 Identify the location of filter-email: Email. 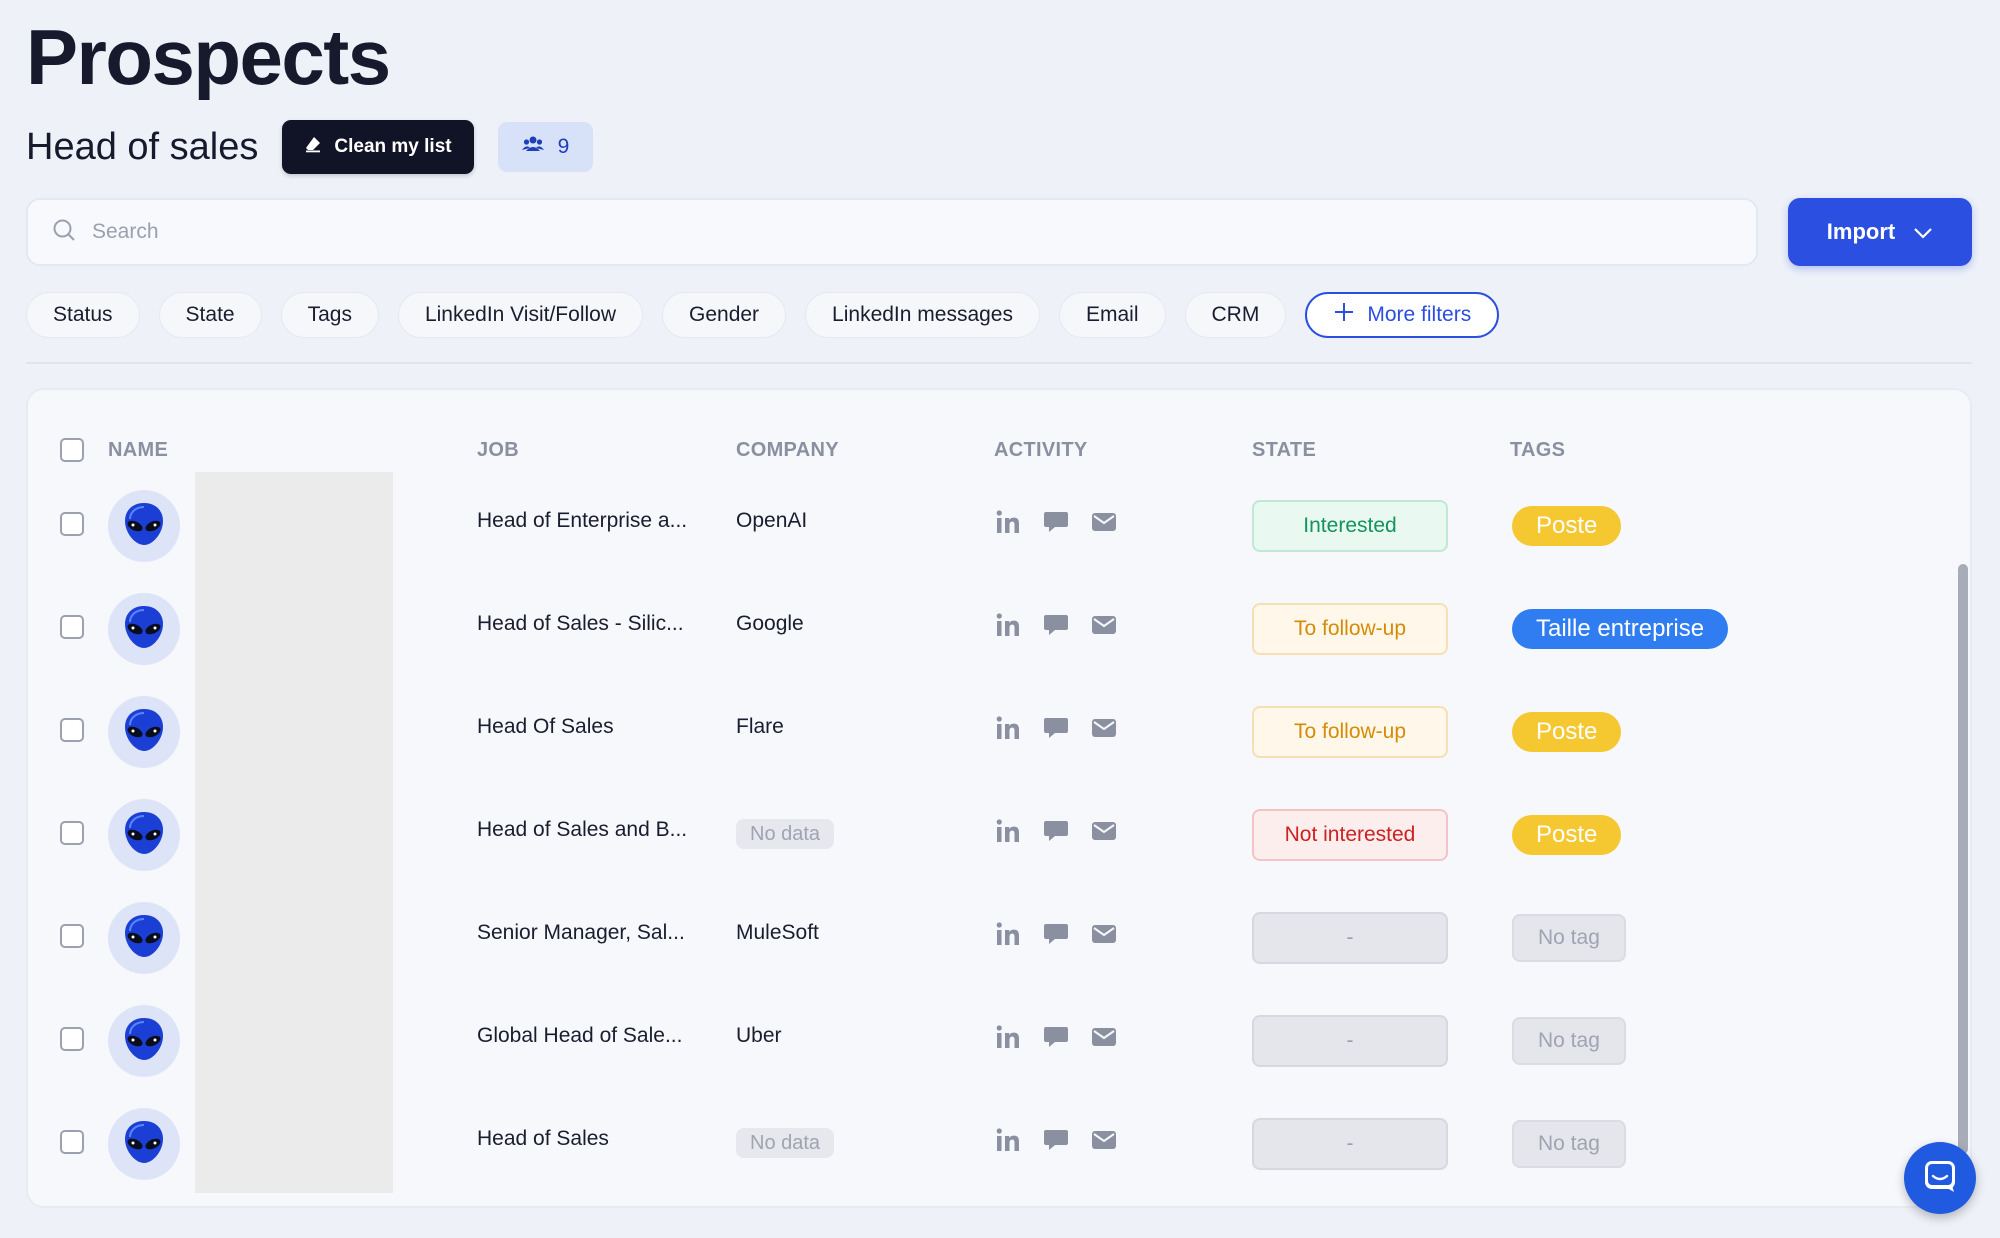
(1112, 315).